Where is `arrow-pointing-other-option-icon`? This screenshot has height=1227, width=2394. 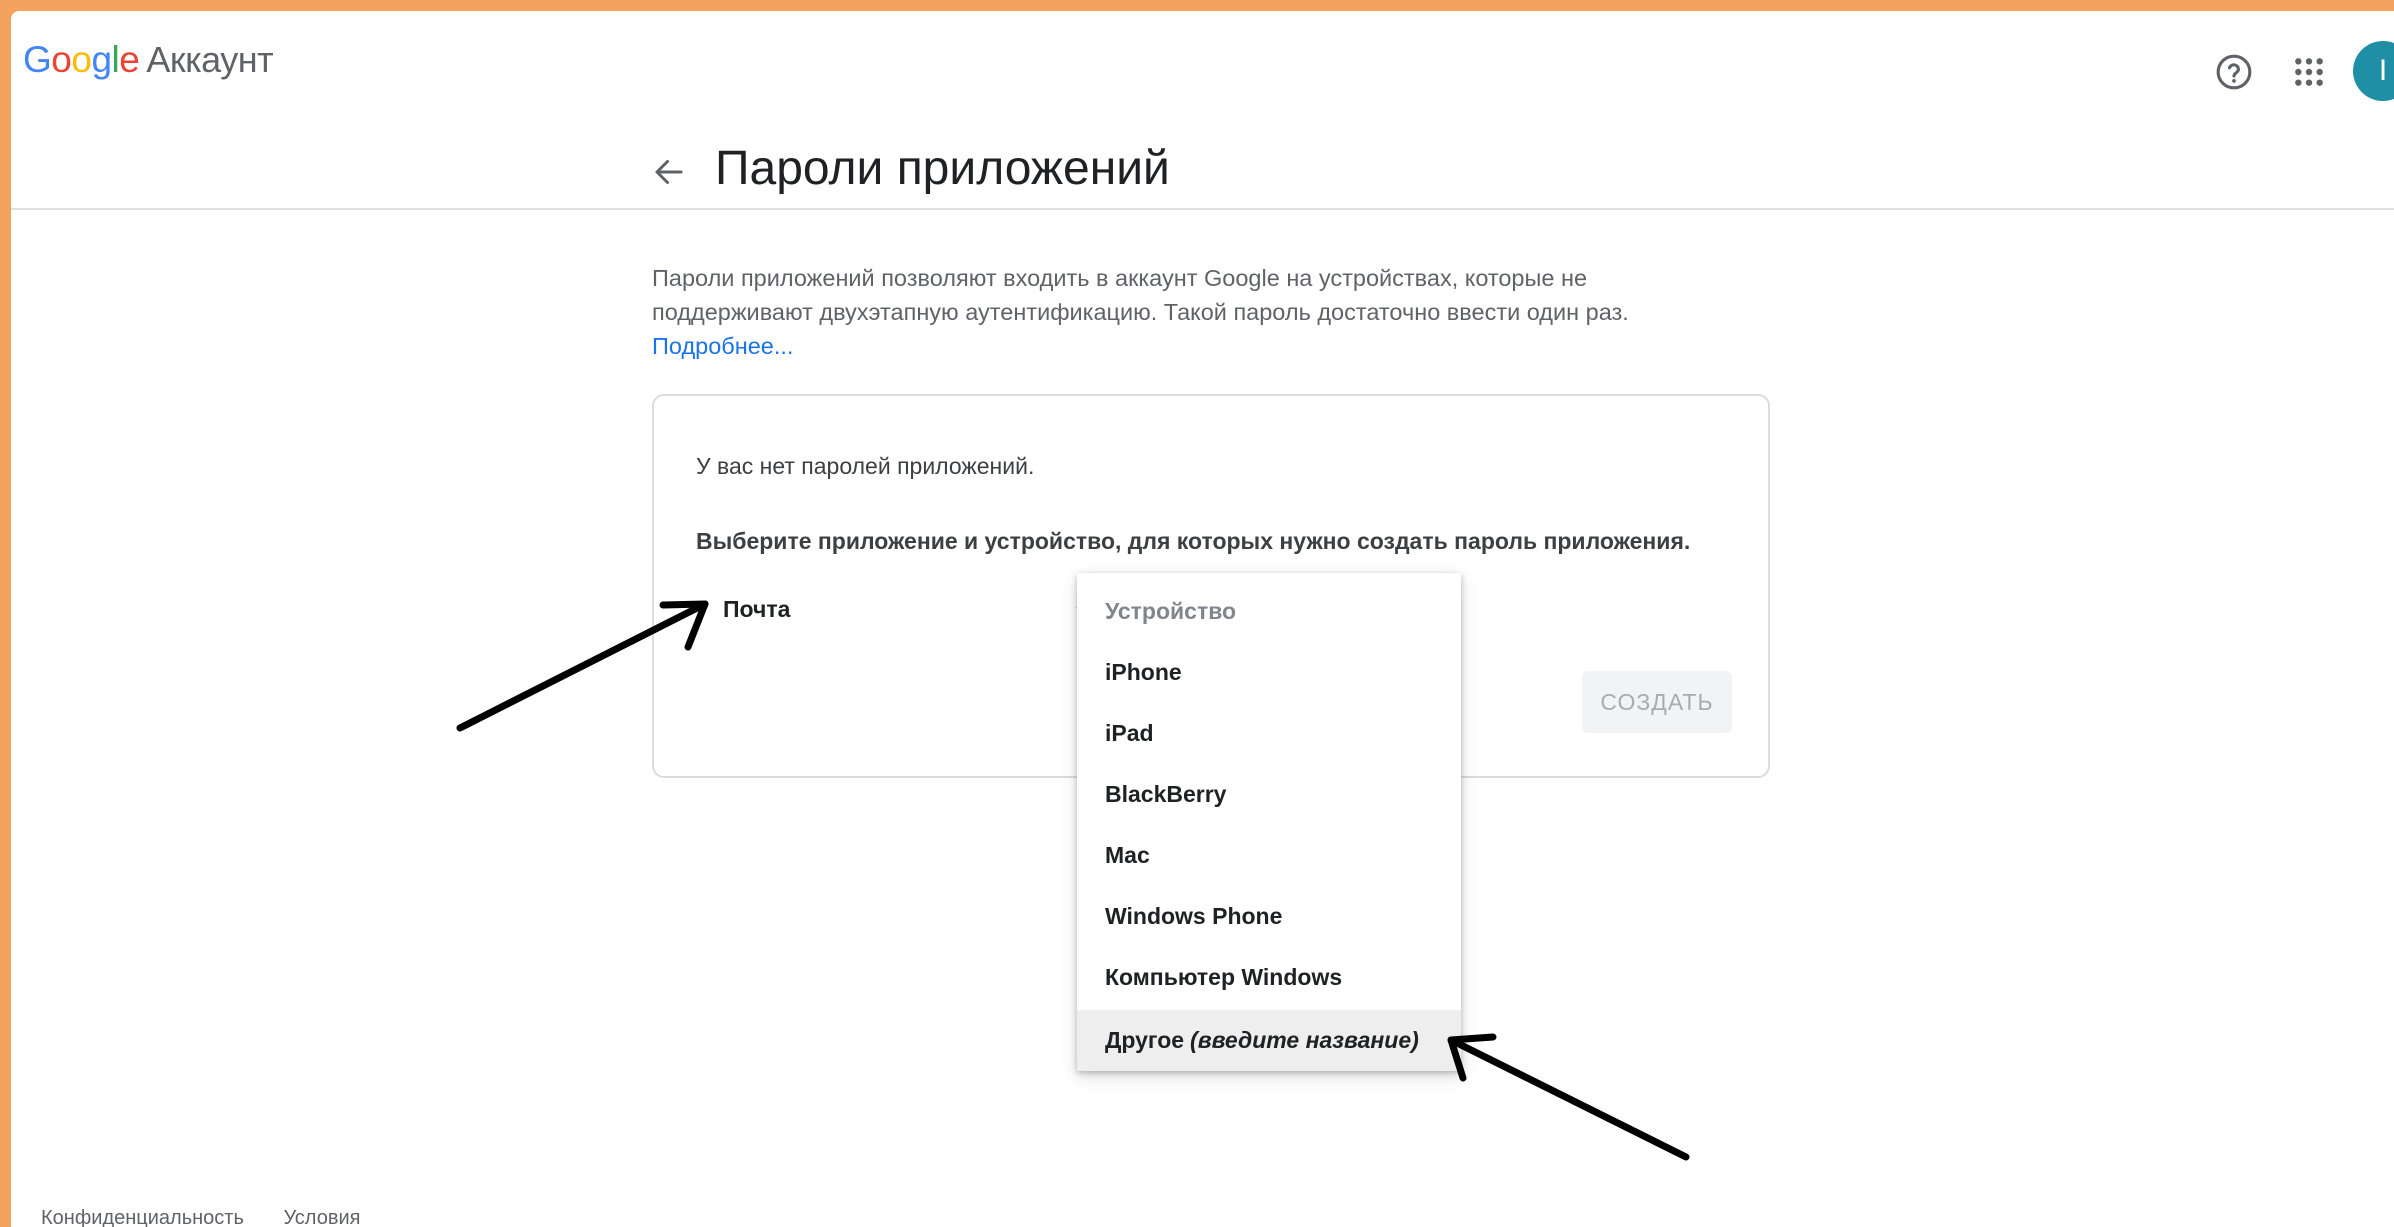 arrow-pointing-other-option-icon is located at coordinates (1568, 1097).